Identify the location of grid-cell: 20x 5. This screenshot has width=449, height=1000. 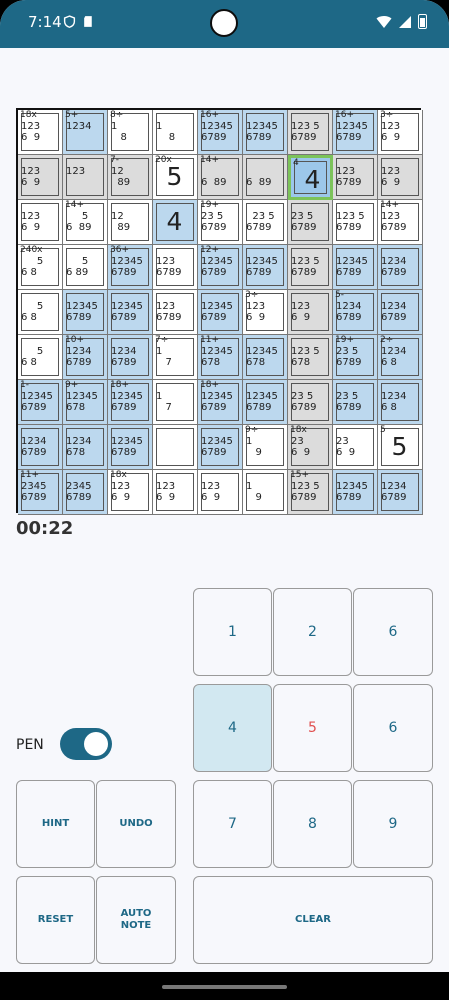
(175, 177).